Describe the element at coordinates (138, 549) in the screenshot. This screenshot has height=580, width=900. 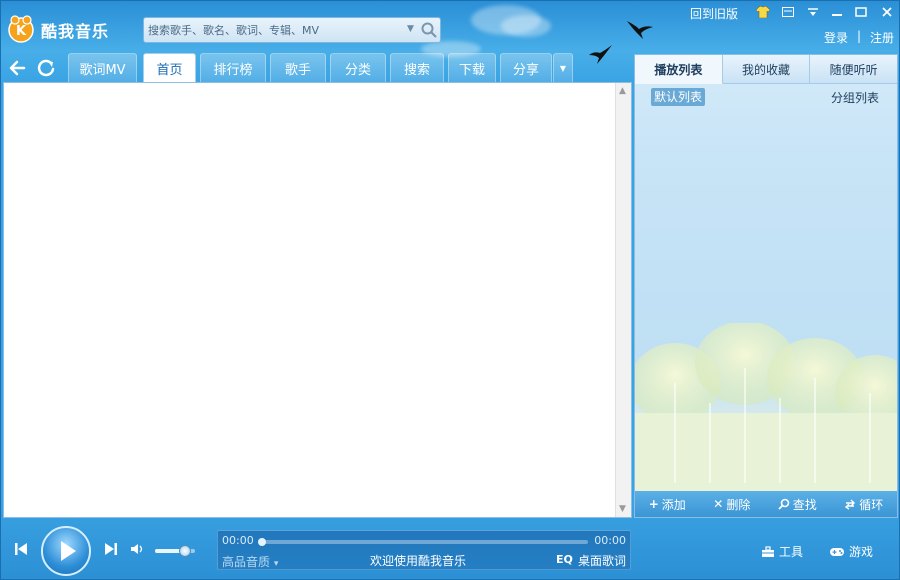
I see `volume-speaker-icon` at that location.